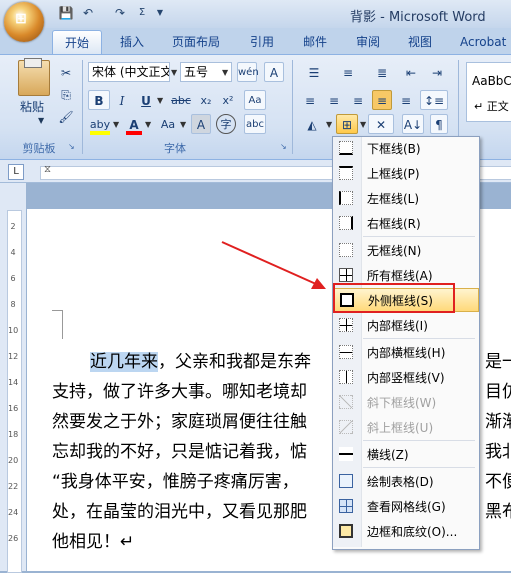 The height and width of the screenshot is (573, 511). What do you see at coordinates (99, 100) in the screenshot?
I see `bold-button: B` at bounding box center [99, 100].